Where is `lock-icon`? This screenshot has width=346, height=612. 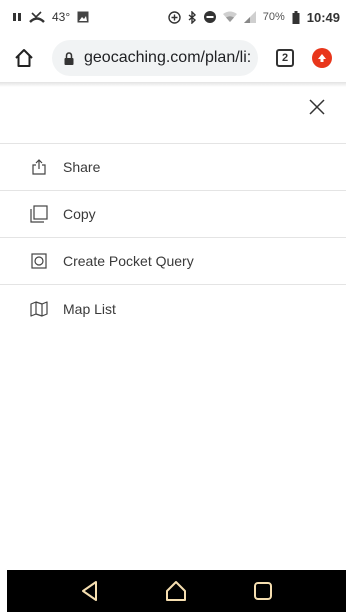
lock-icon is located at coordinates (69, 58).